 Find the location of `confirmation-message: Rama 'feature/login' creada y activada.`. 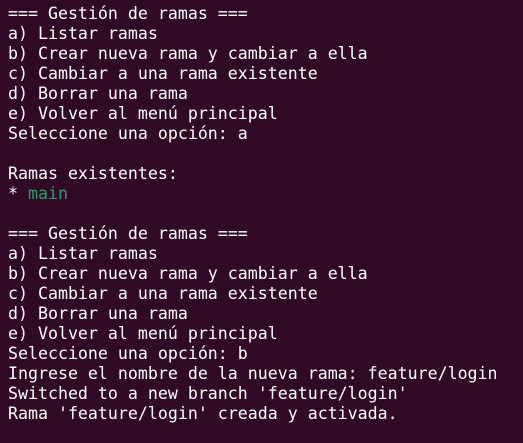

confirmation-message: Rama 'feature/login' creada y activada. is located at coordinates (203, 413).